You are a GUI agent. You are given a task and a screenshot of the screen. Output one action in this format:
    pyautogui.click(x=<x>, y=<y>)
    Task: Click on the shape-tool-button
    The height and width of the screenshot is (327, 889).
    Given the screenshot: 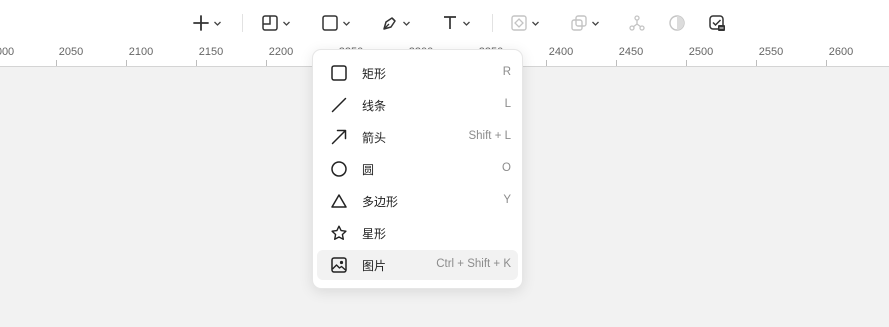 What is the action you would take?
    pyautogui.click(x=336, y=23)
    